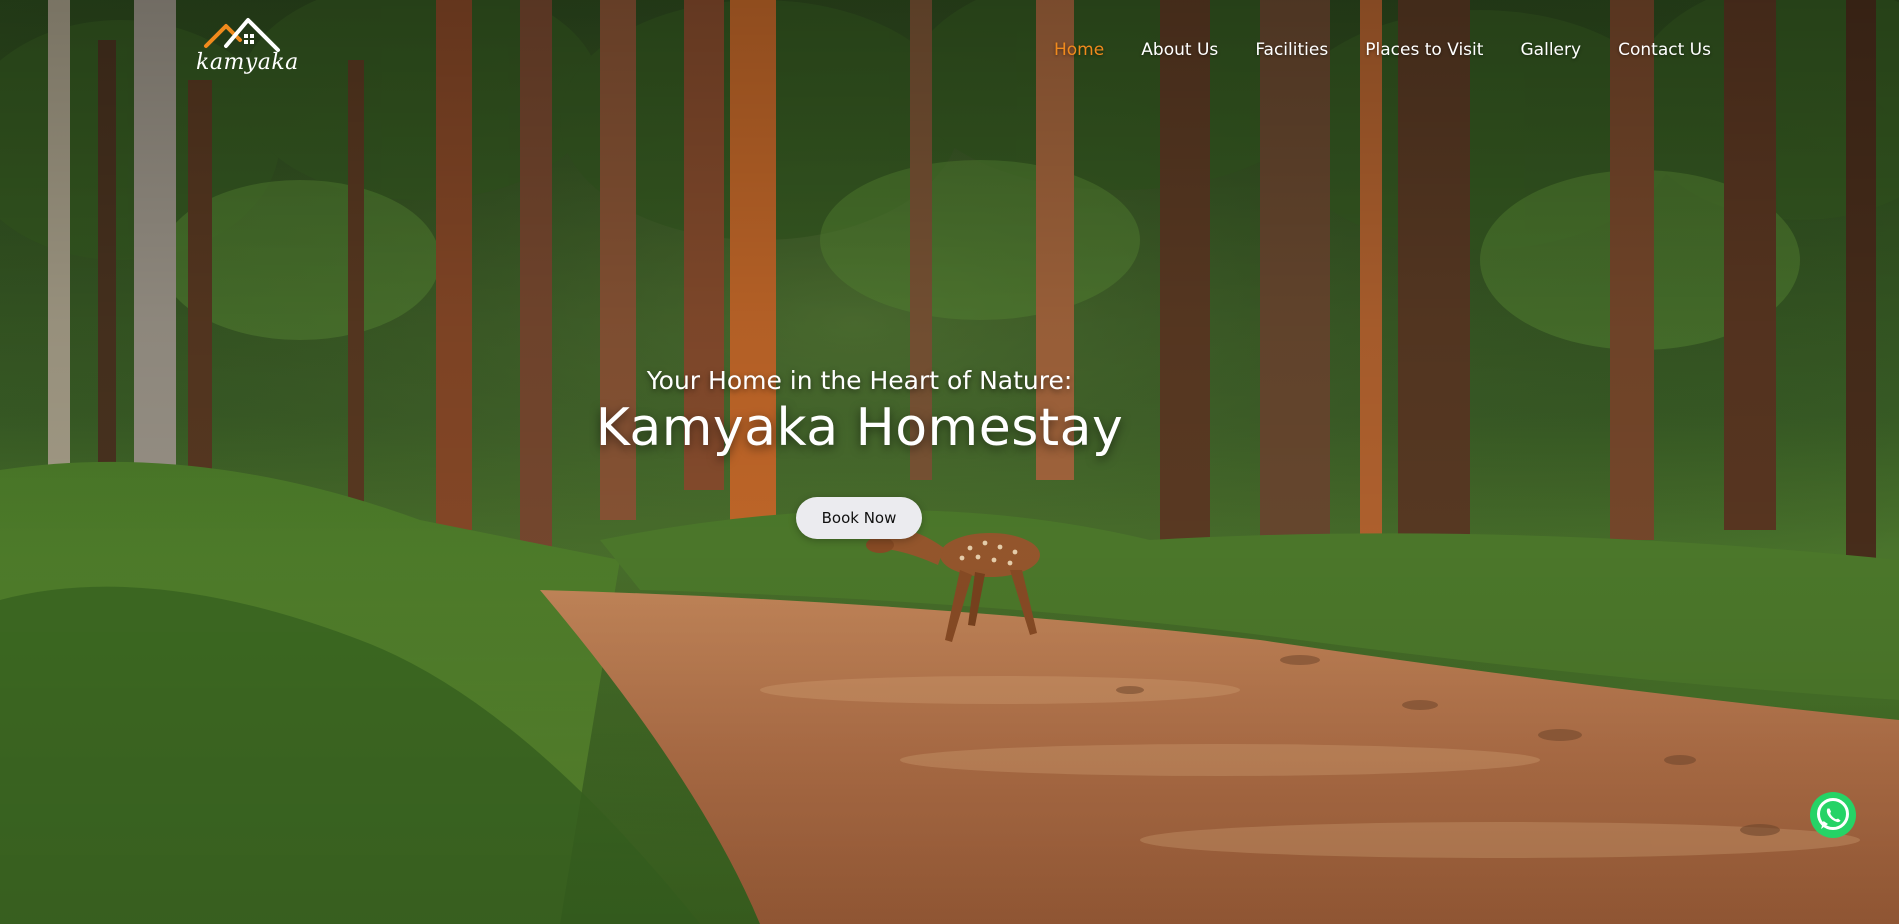 This screenshot has width=1899, height=924. What do you see at coordinates (1079, 50) in the screenshot?
I see `nav-item-home: Home` at bounding box center [1079, 50].